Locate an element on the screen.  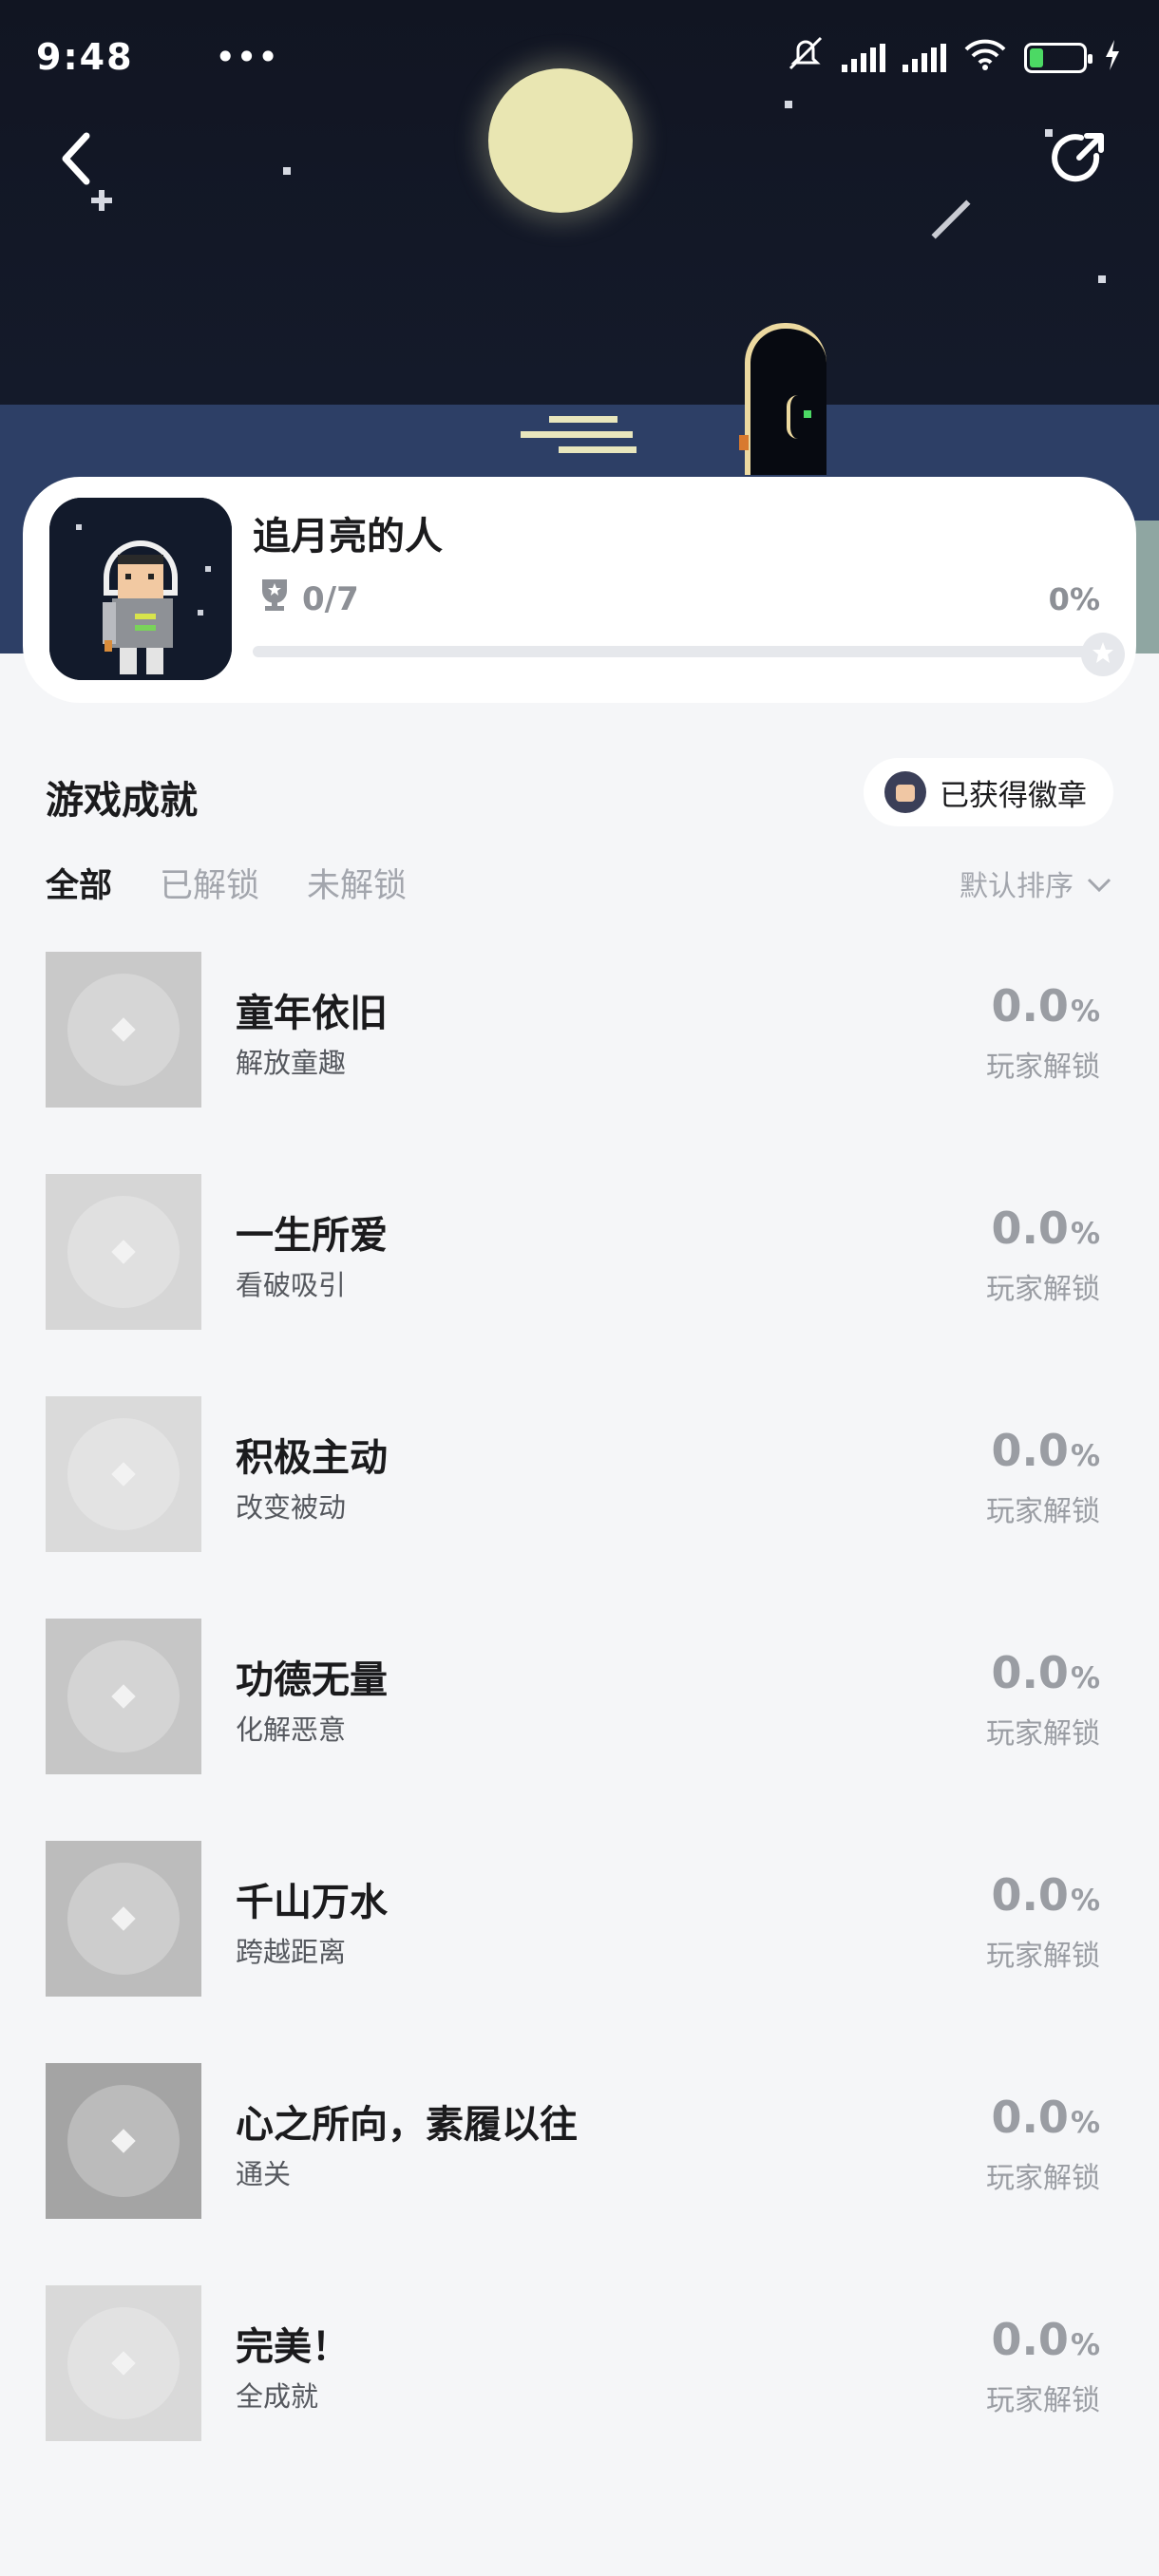
achievement-title: 功德无量 is located at coordinates (312, 1680).